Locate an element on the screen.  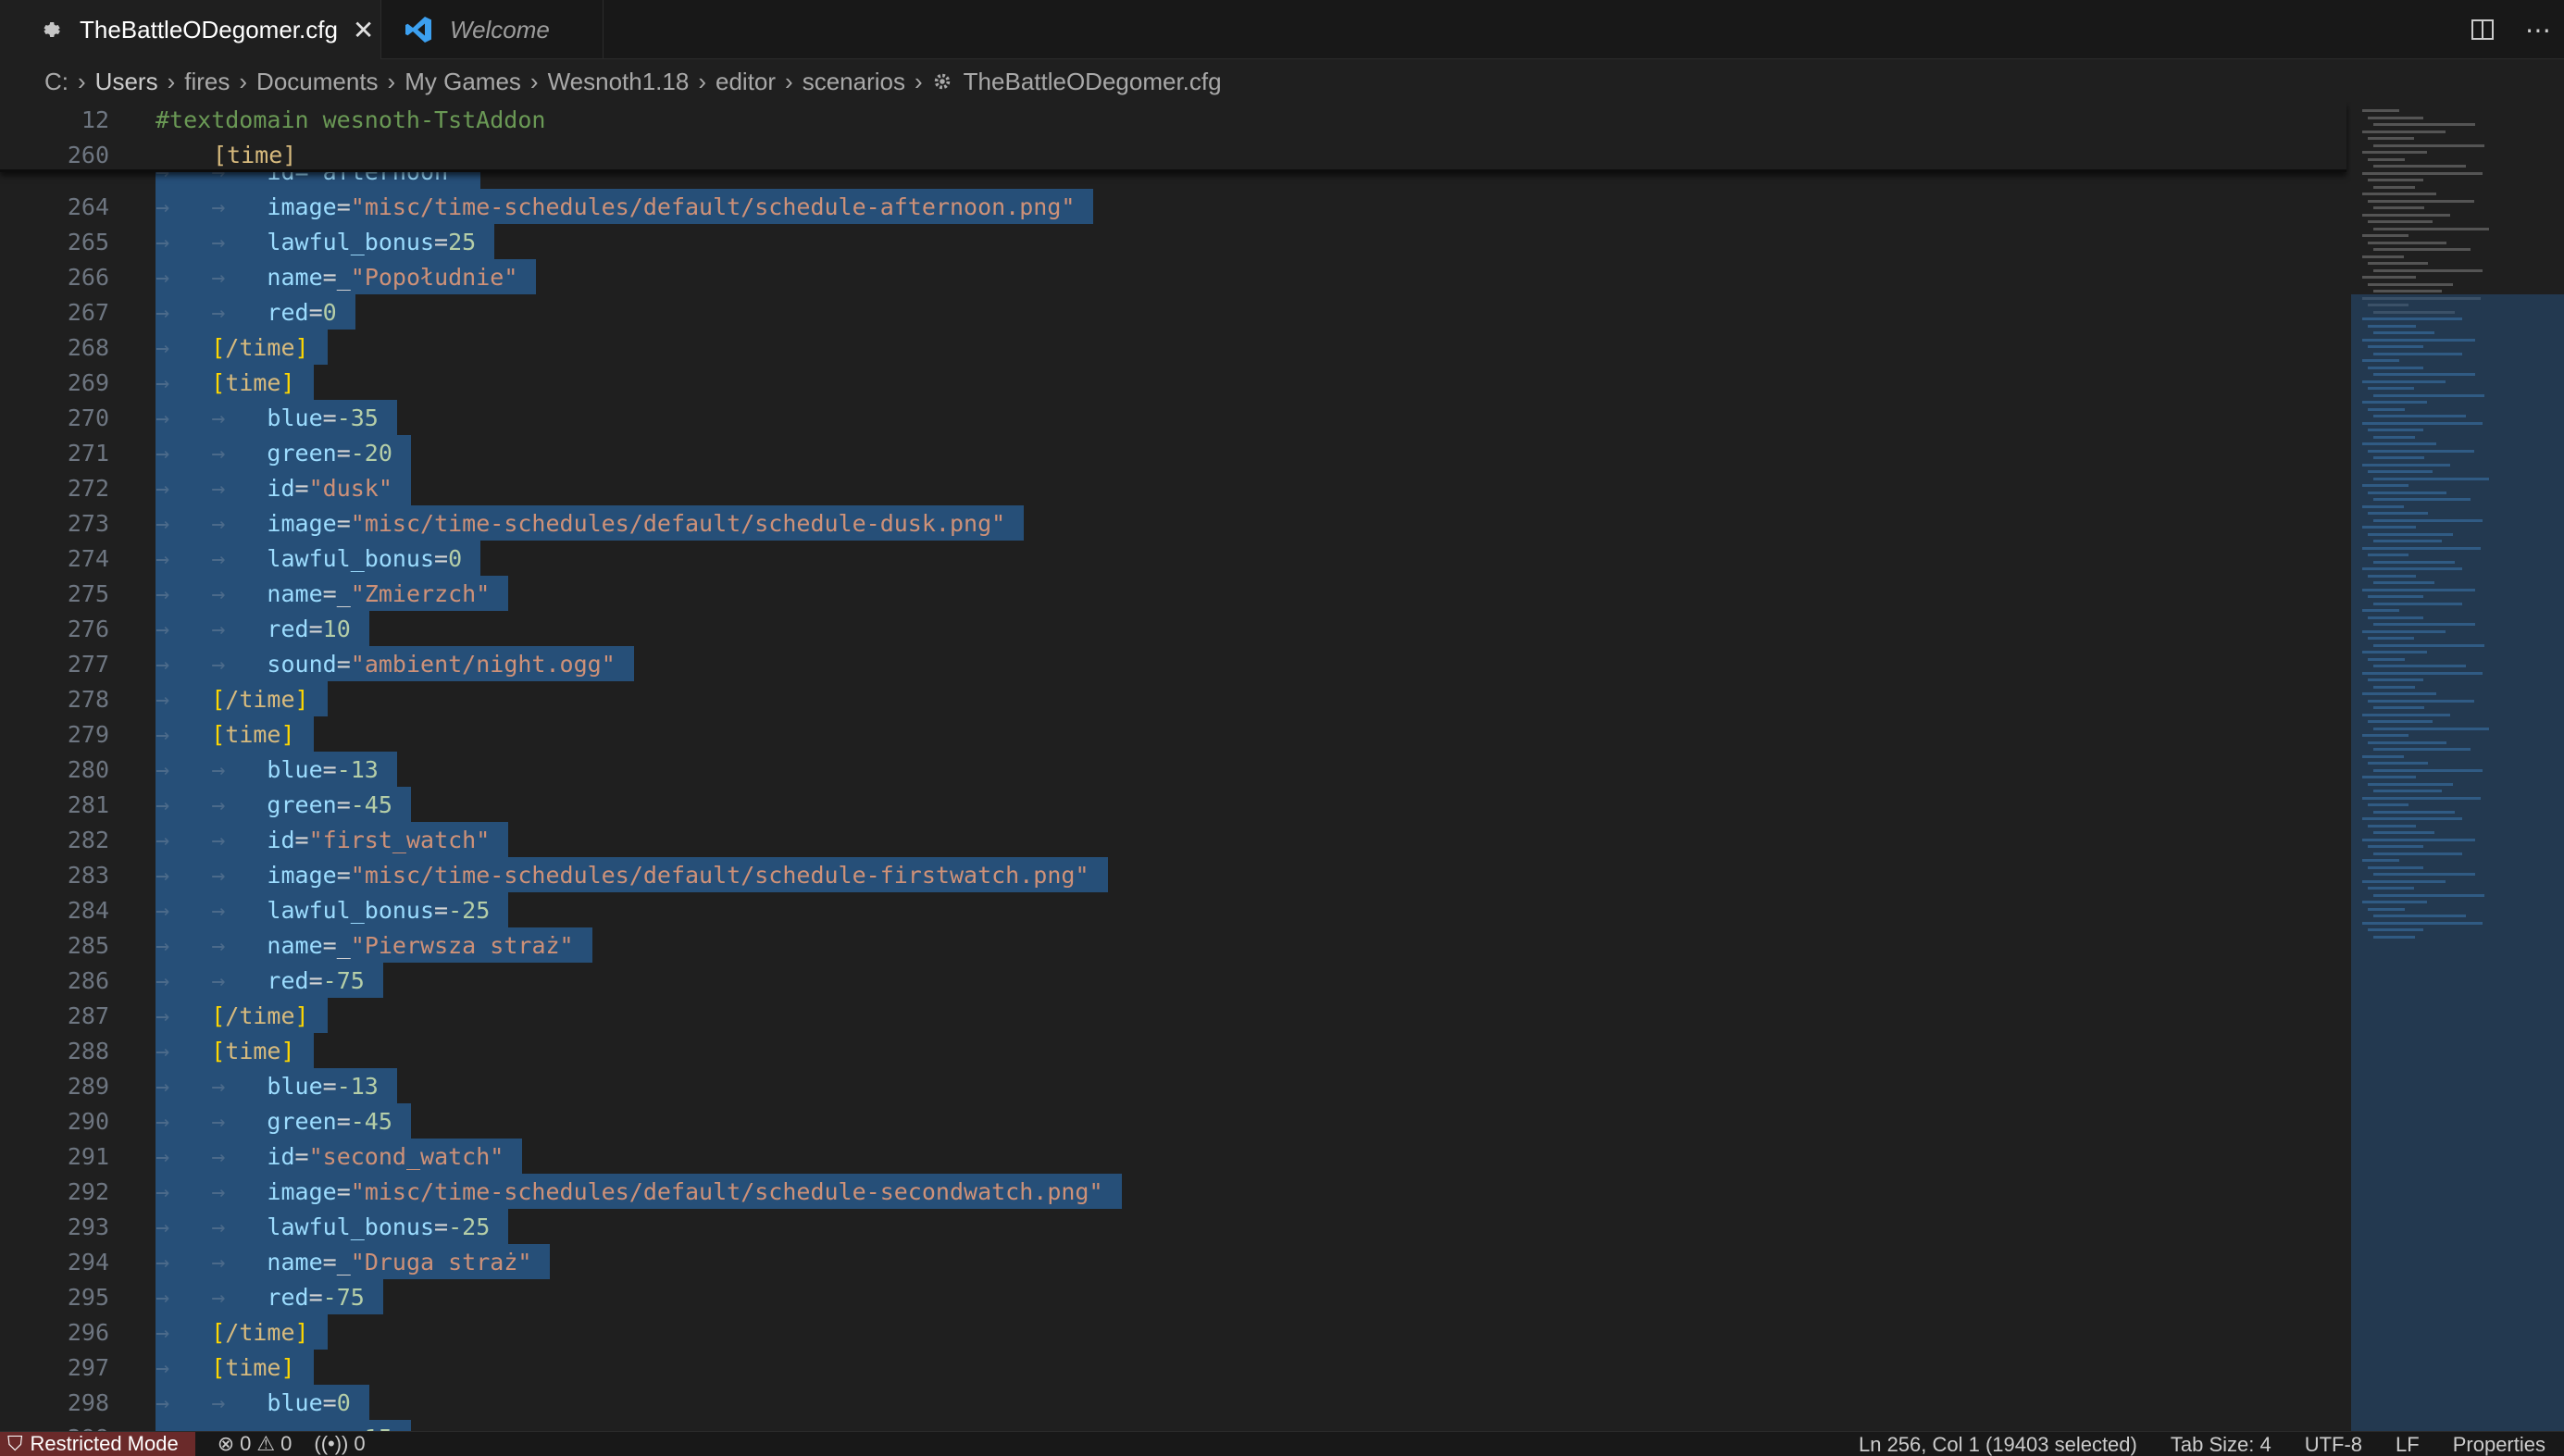
code-line: 290 → → green = -45 is located at coordinates (1173, 1121).